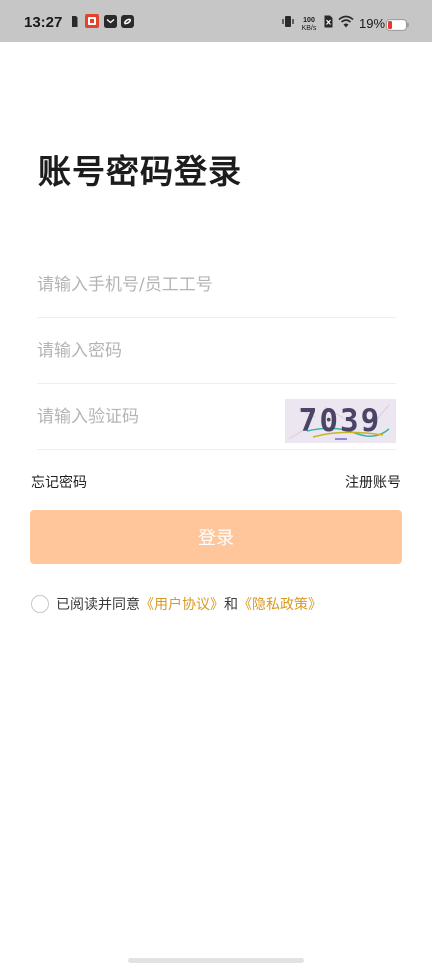 The image size is (432, 964). Describe the element at coordinates (75, 21) in the screenshot. I see `sim-card-icon` at that location.